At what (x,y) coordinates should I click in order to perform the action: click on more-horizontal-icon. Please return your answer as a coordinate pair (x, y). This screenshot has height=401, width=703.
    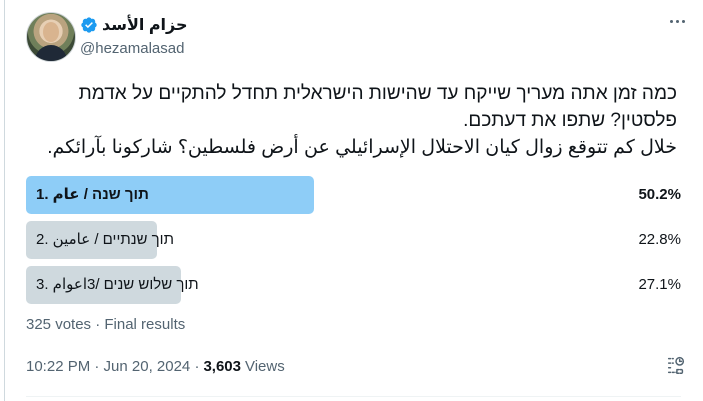
    Looking at the image, I should click on (677, 21).